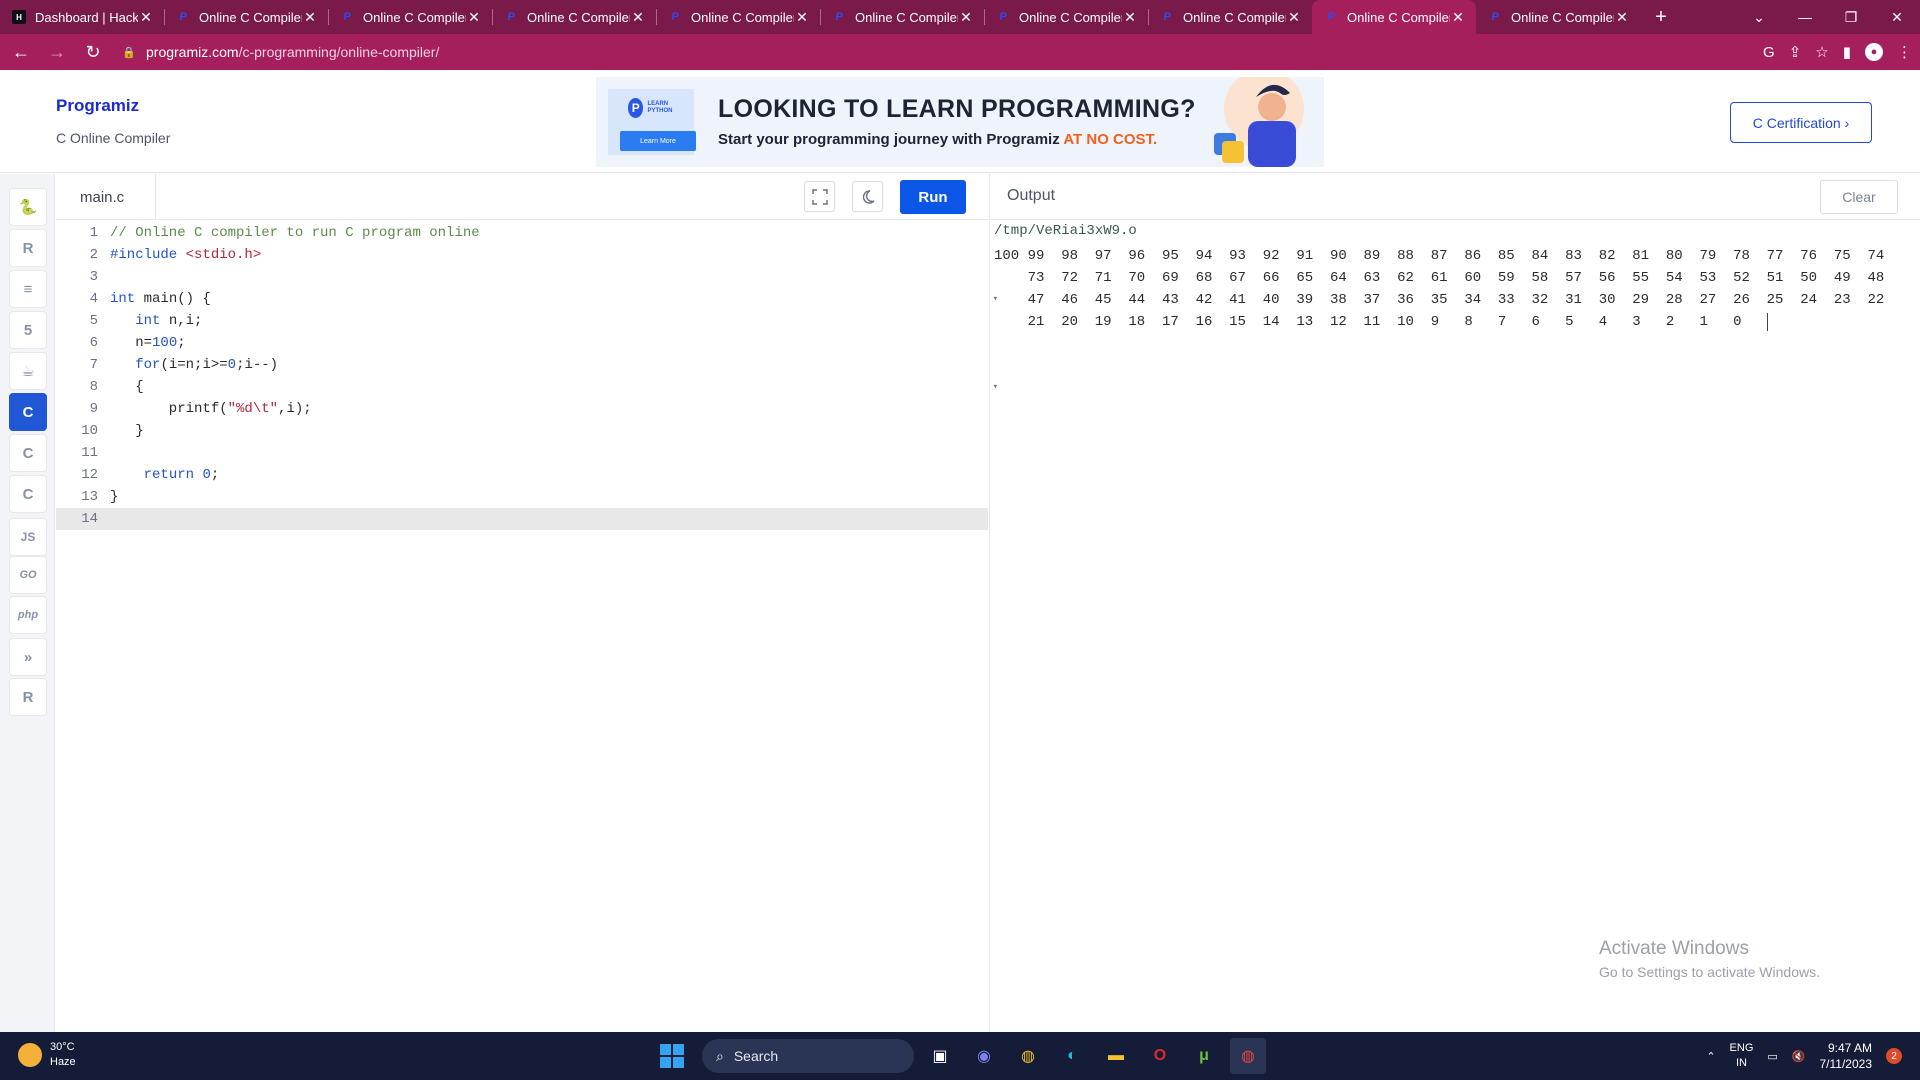  What do you see at coordinates (28, 330) in the screenshot?
I see `language-html-icon: 5` at bounding box center [28, 330].